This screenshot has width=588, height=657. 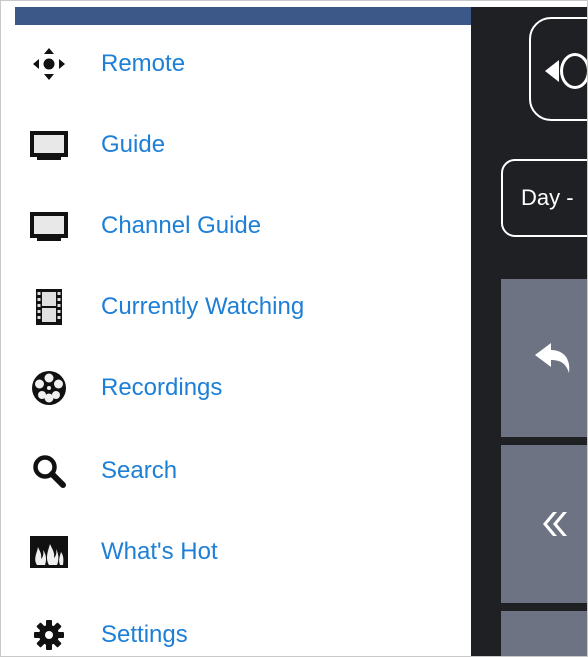 I want to click on day-selector-label: Day -, so click(x=547, y=197).